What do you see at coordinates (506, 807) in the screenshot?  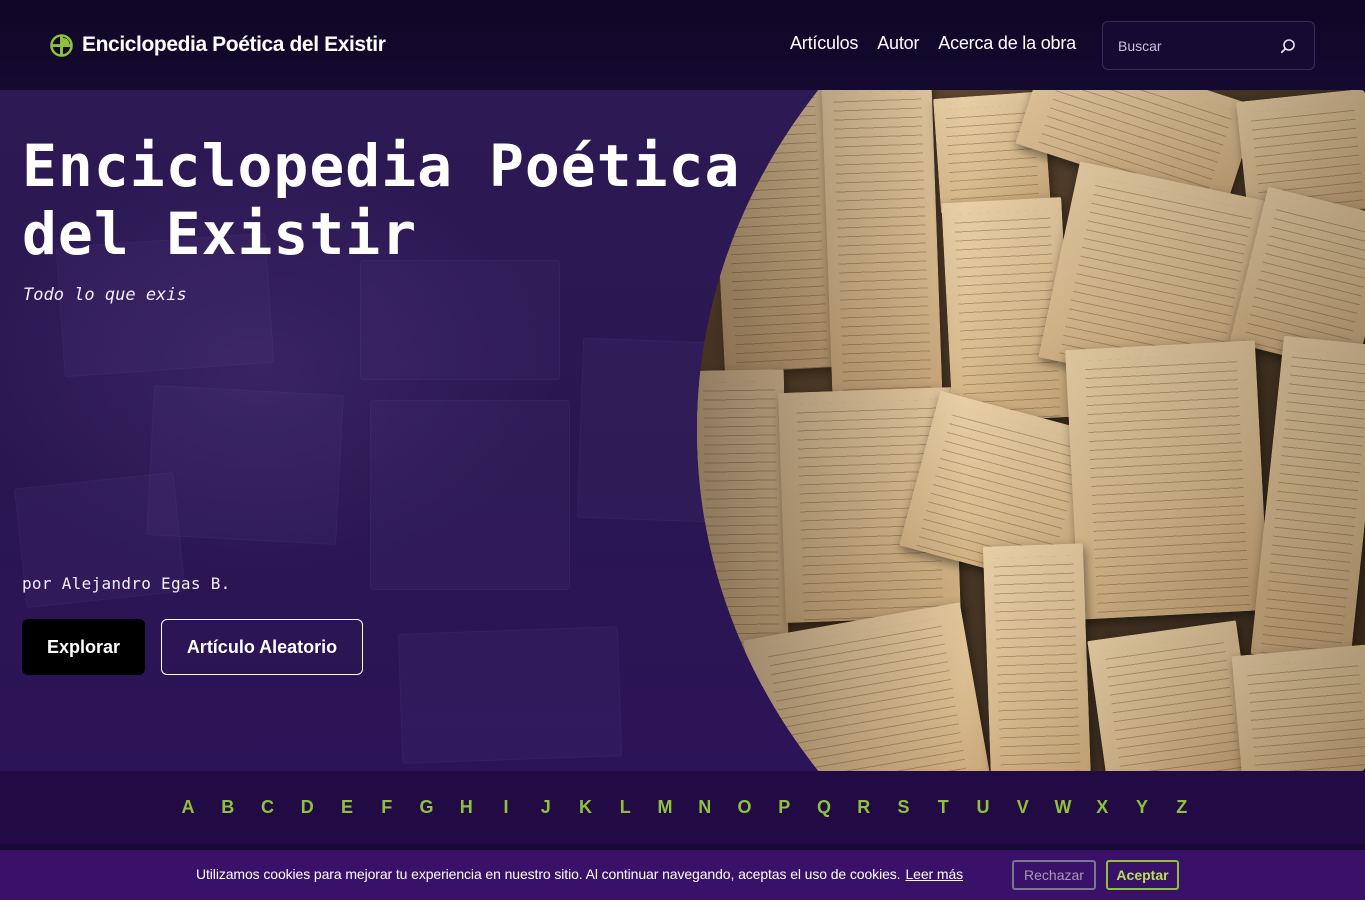 I see `alphabet-letter-i: I` at bounding box center [506, 807].